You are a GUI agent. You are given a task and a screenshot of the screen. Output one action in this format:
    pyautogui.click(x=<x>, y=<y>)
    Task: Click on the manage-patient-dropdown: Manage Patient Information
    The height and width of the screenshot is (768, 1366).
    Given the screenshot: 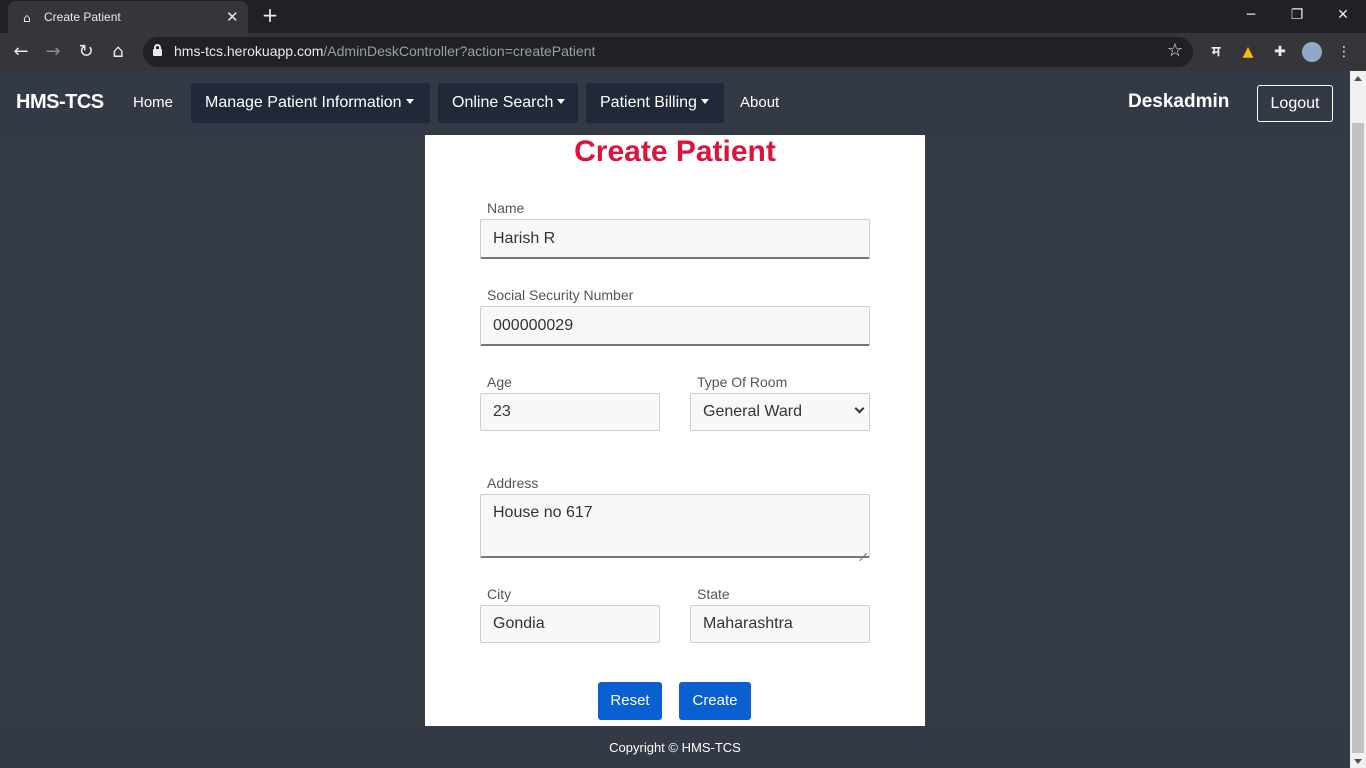 What is the action you would take?
    pyautogui.click(x=310, y=103)
    